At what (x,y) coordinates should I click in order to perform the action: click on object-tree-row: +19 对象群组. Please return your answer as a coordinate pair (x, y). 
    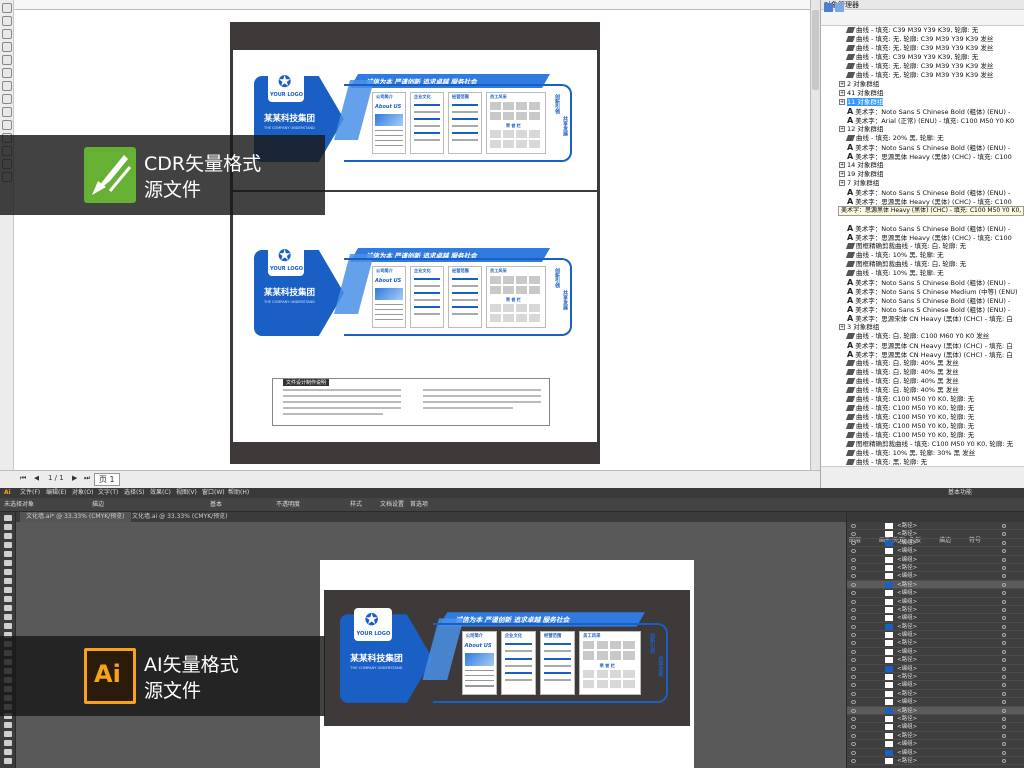
    Looking at the image, I should click on (922, 174).